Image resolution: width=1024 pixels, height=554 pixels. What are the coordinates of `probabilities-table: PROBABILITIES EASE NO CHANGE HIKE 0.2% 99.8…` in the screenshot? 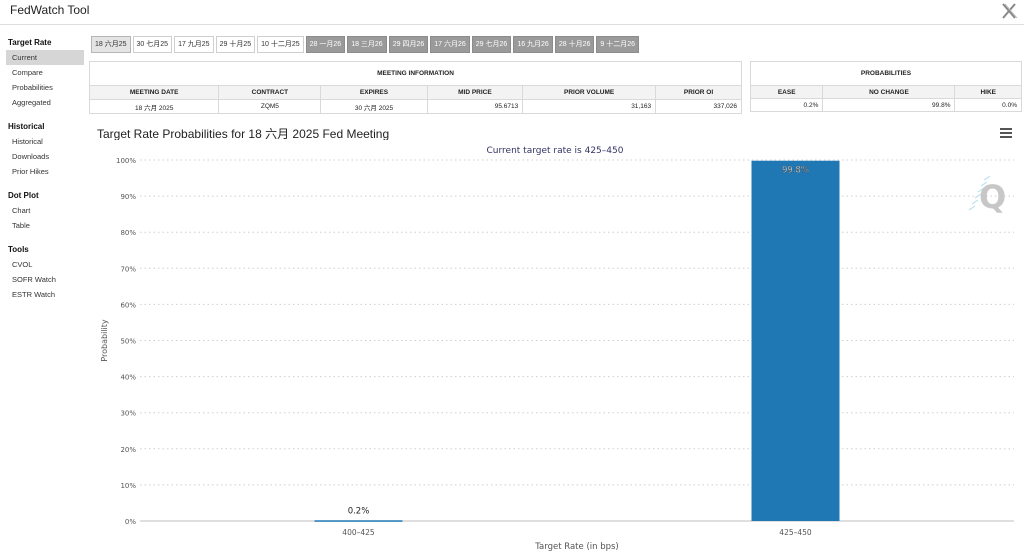 It's located at (885, 86).